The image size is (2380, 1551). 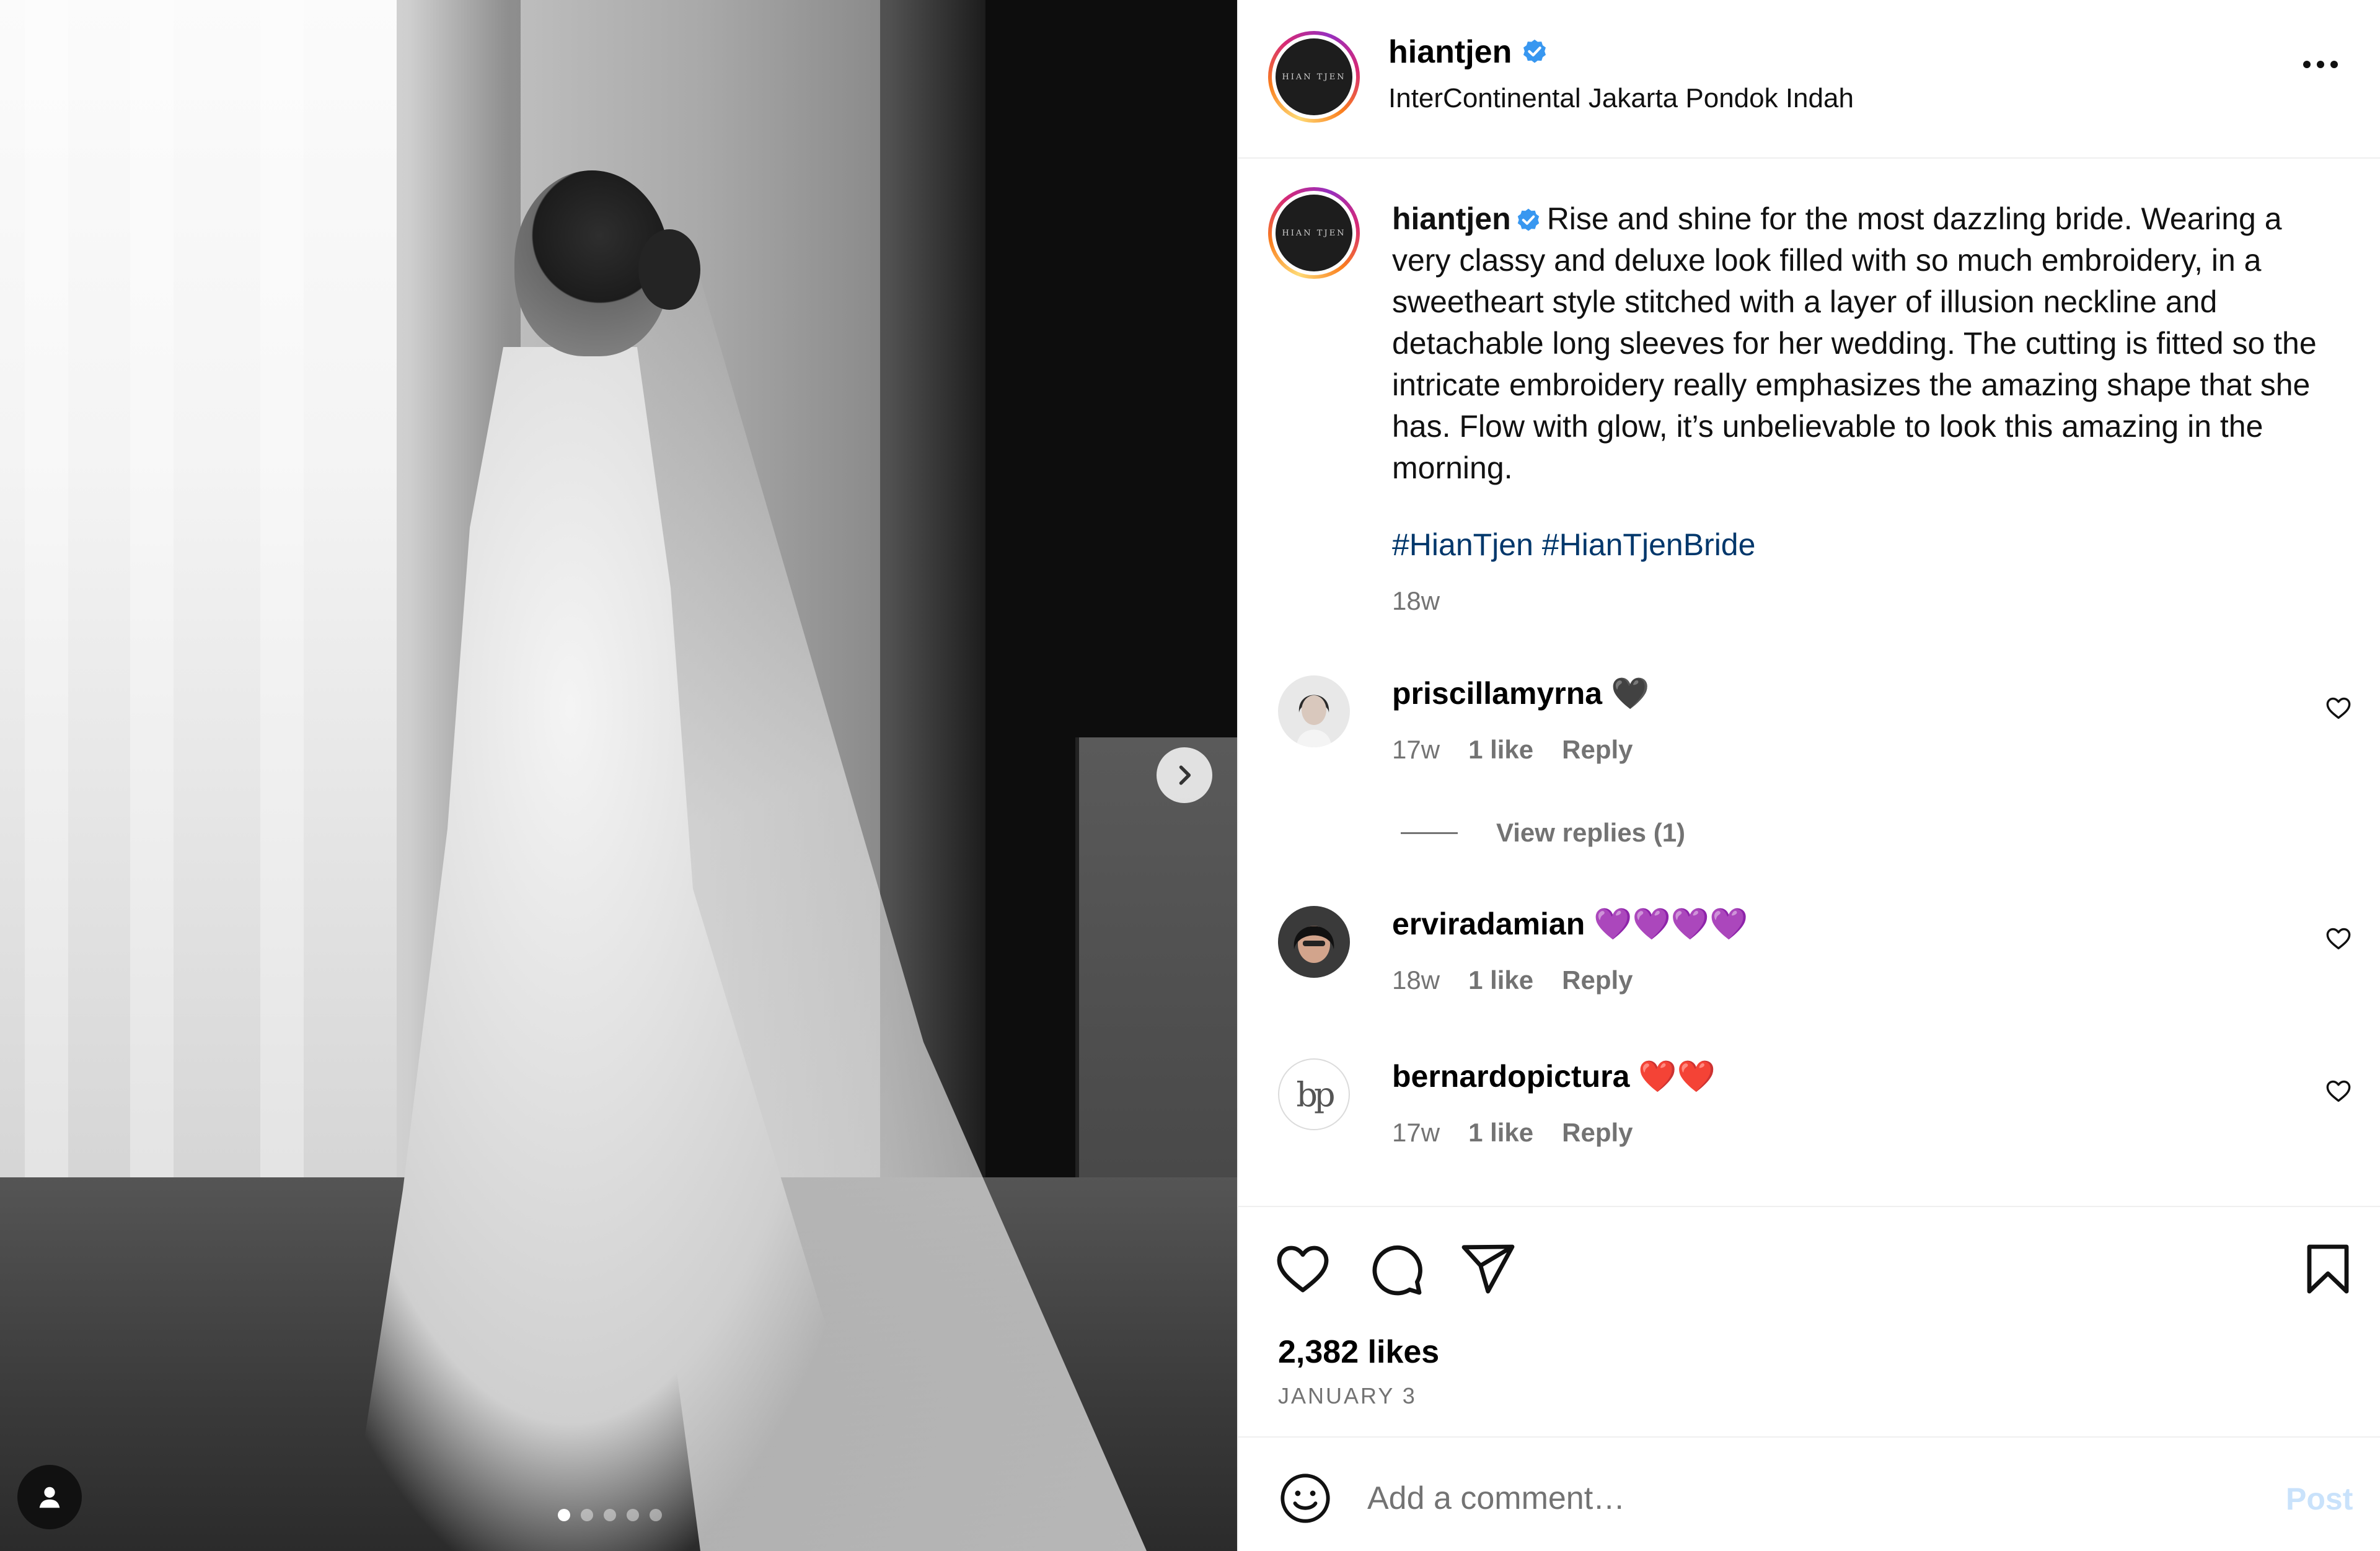 What do you see at coordinates (1510, 1076) in the screenshot?
I see `comment-username: bernardopictura` at bounding box center [1510, 1076].